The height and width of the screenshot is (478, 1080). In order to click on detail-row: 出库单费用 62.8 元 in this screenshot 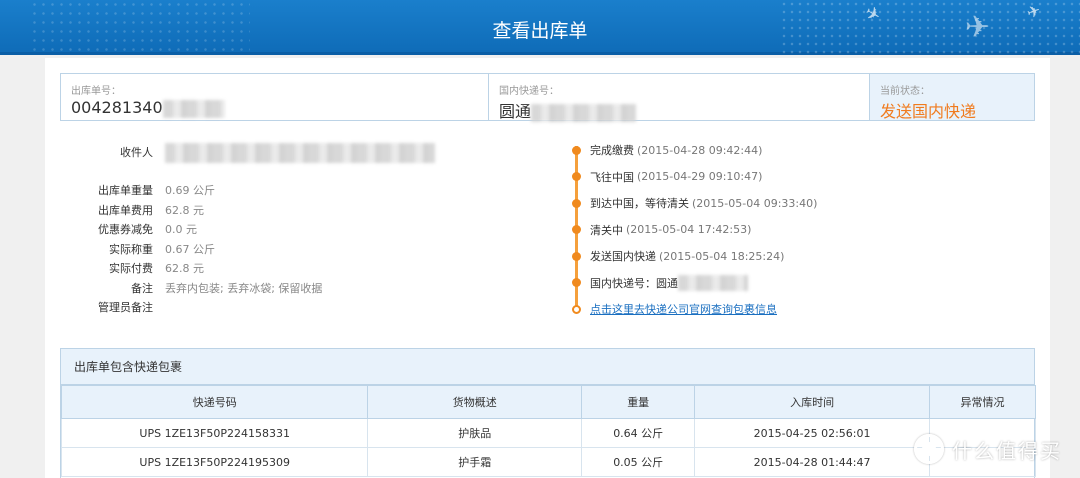, I will do `click(280, 211)`.